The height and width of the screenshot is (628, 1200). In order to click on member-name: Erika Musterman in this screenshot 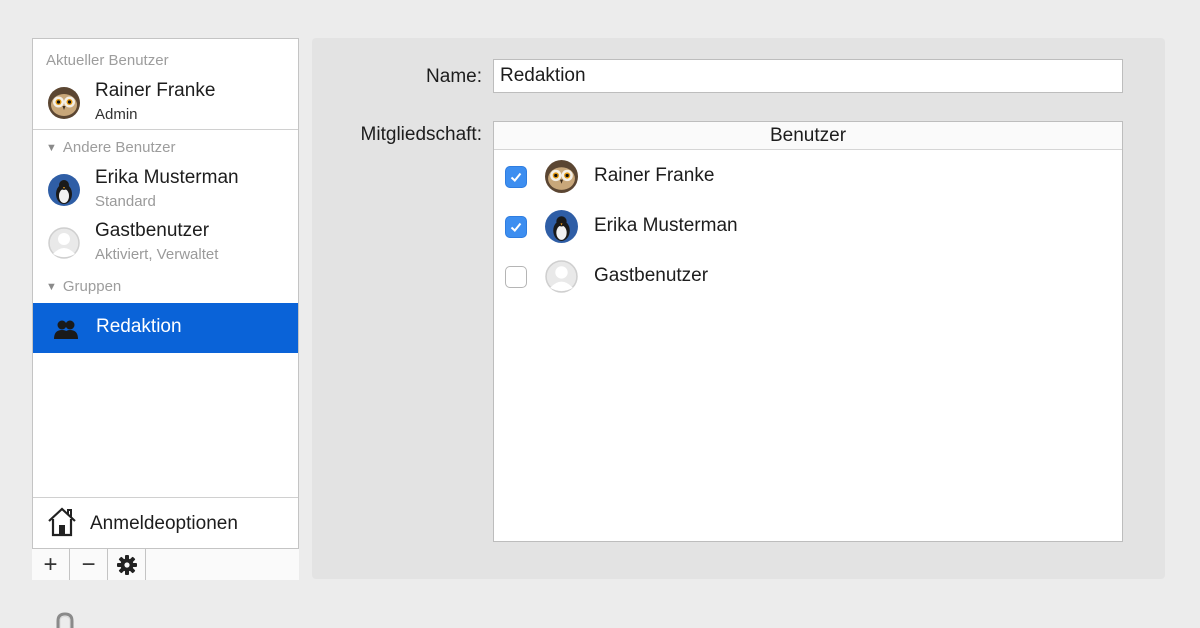, I will do `click(666, 225)`.